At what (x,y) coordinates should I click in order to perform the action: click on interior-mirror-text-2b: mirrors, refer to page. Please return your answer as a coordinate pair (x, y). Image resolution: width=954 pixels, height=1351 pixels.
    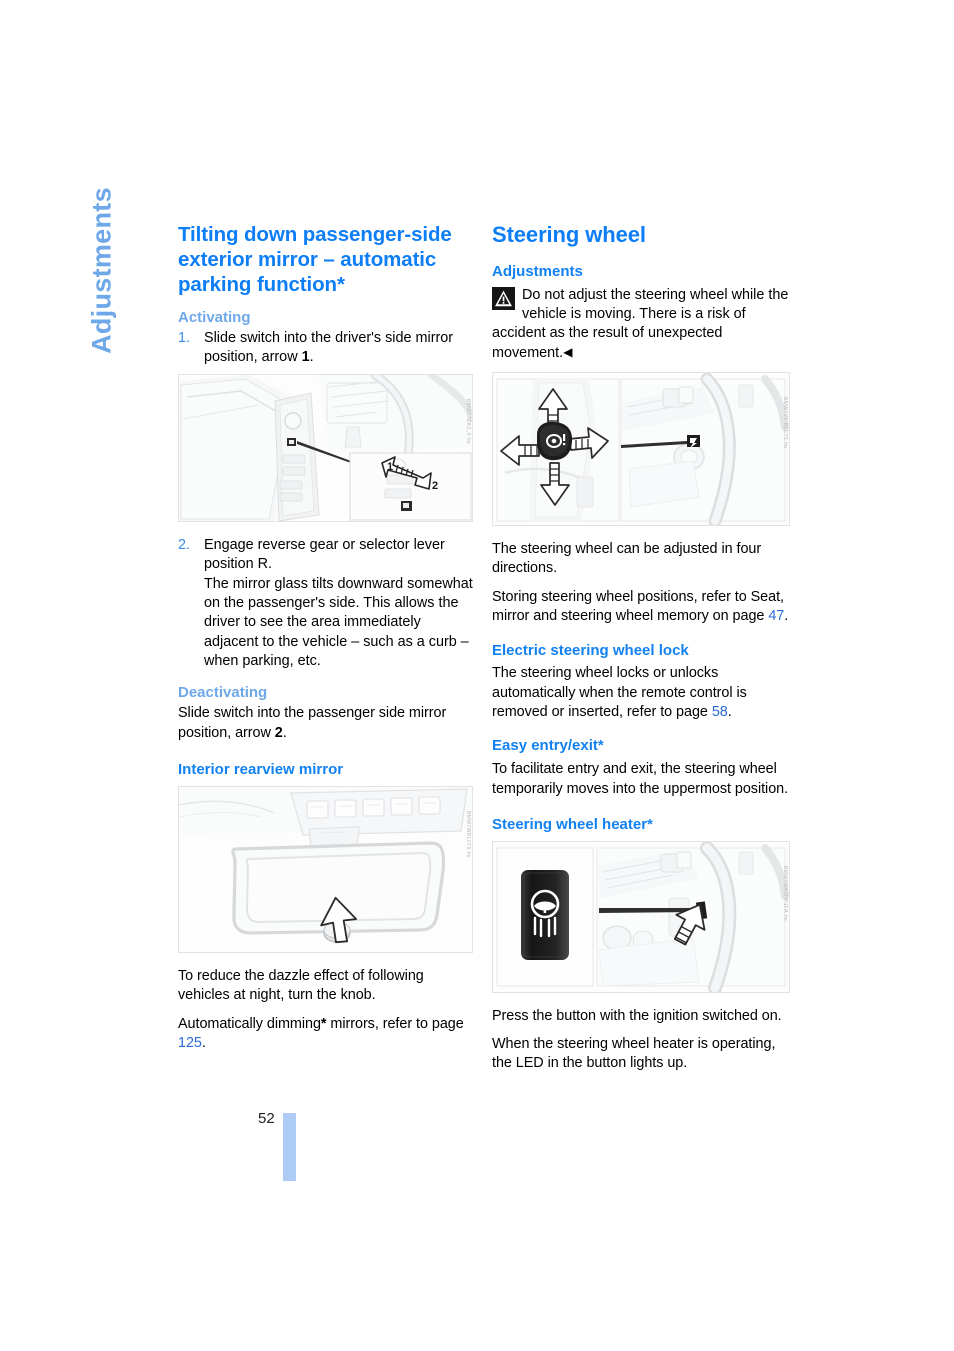
    Looking at the image, I should click on (395, 1023).